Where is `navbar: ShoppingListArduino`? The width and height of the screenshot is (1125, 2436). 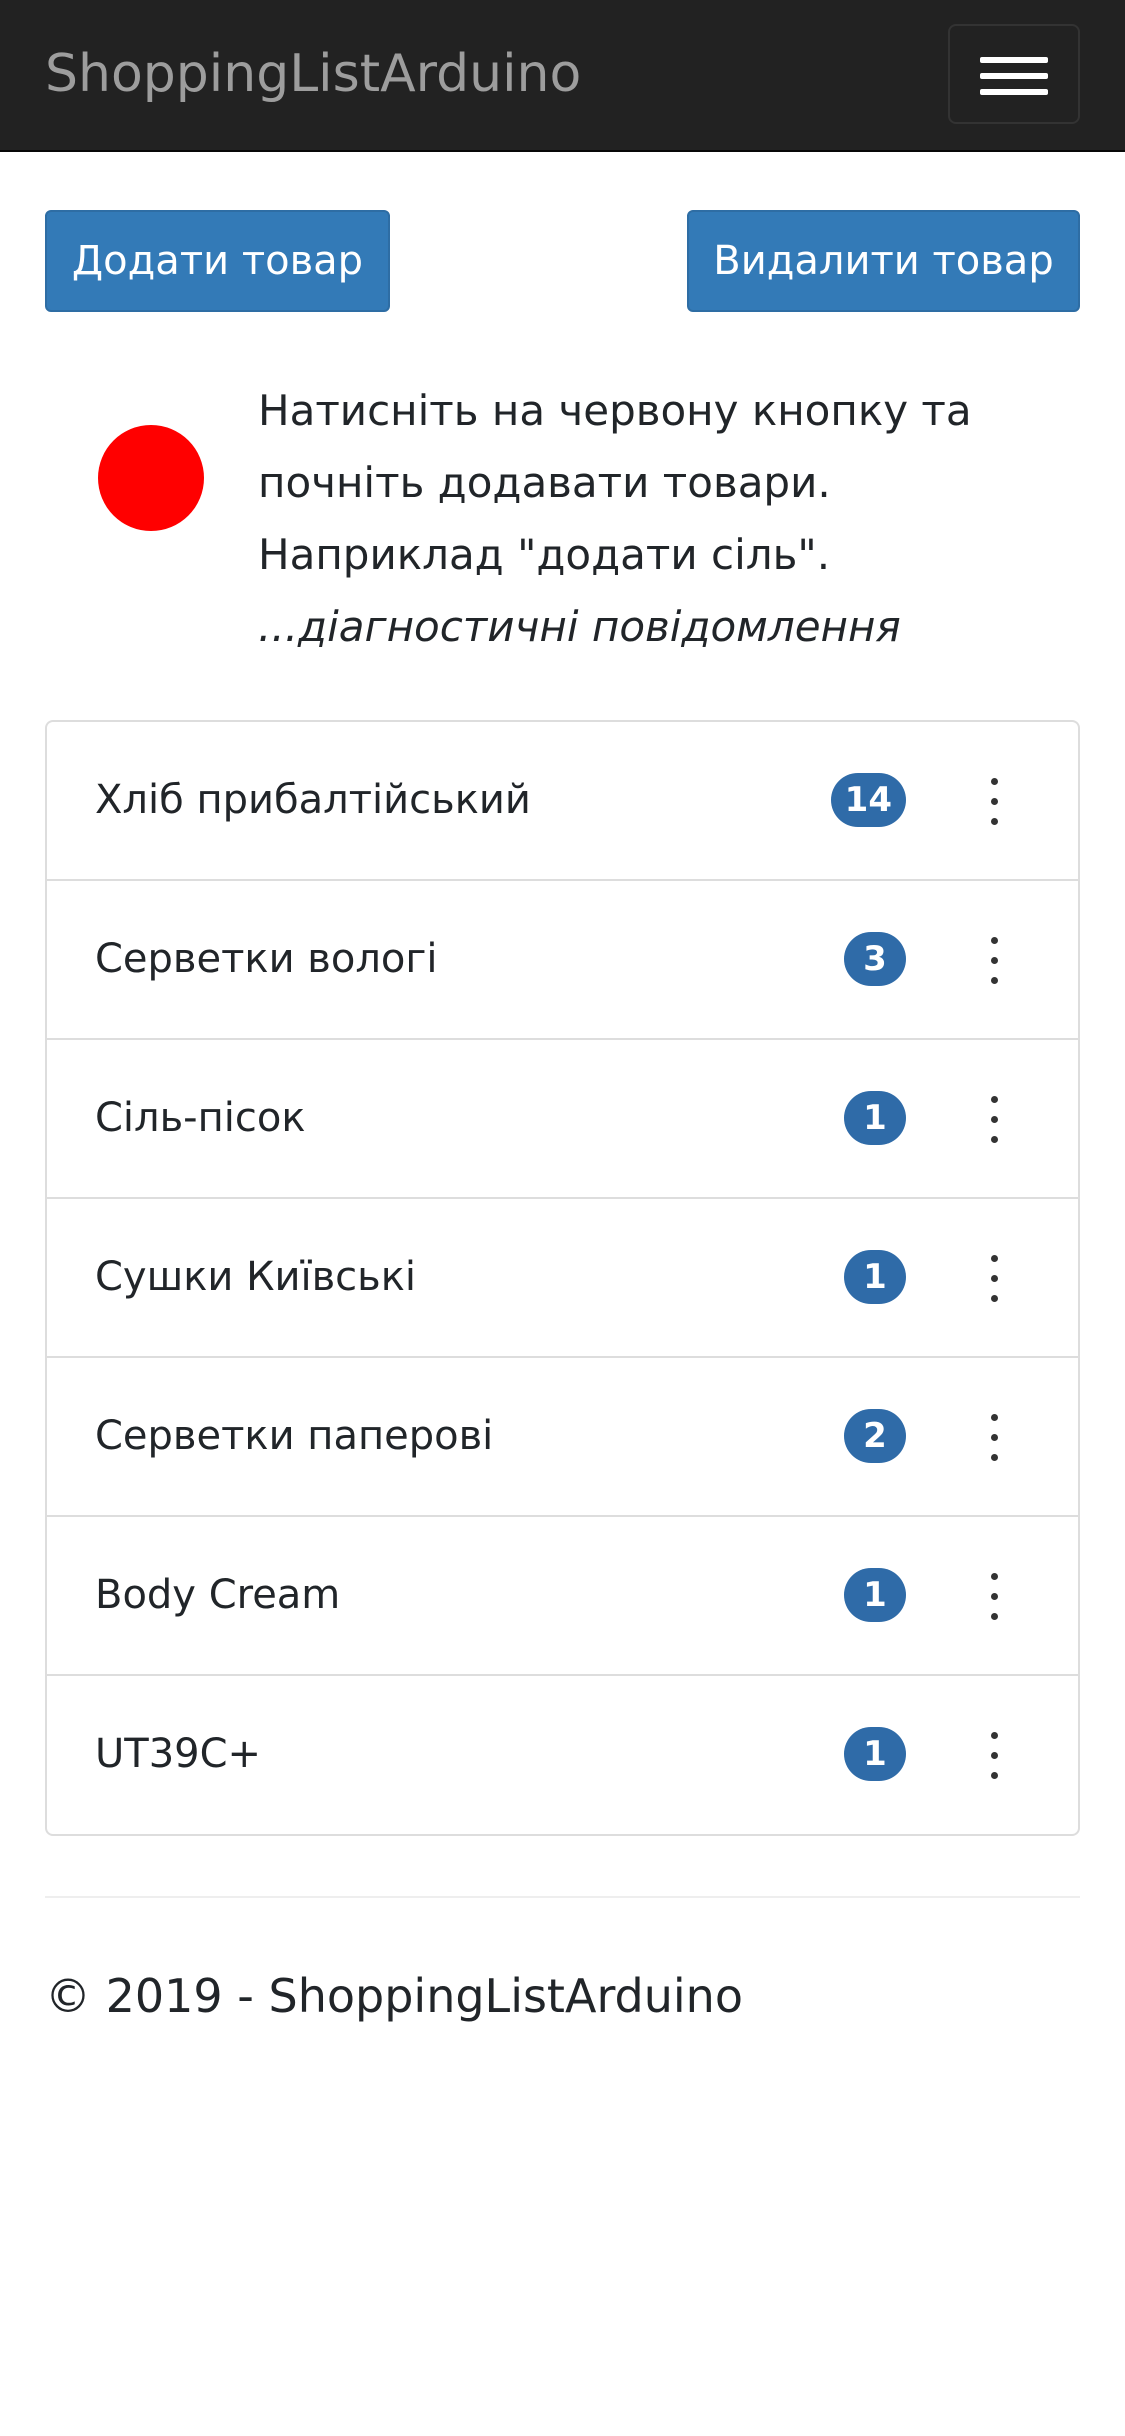 navbar: ShoppingListArduino is located at coordinates (562, 76).